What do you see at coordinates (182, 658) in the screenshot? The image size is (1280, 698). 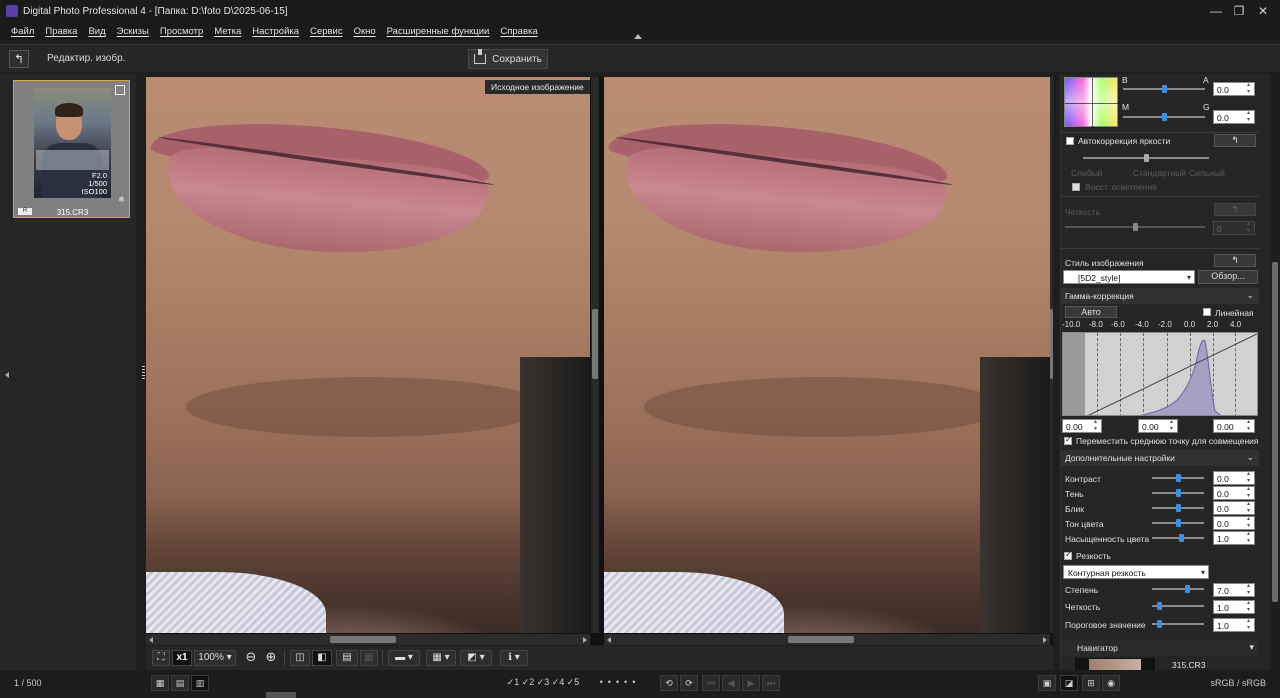 I see `zoom-x1-button: x1` at bounding box center [182, 658].